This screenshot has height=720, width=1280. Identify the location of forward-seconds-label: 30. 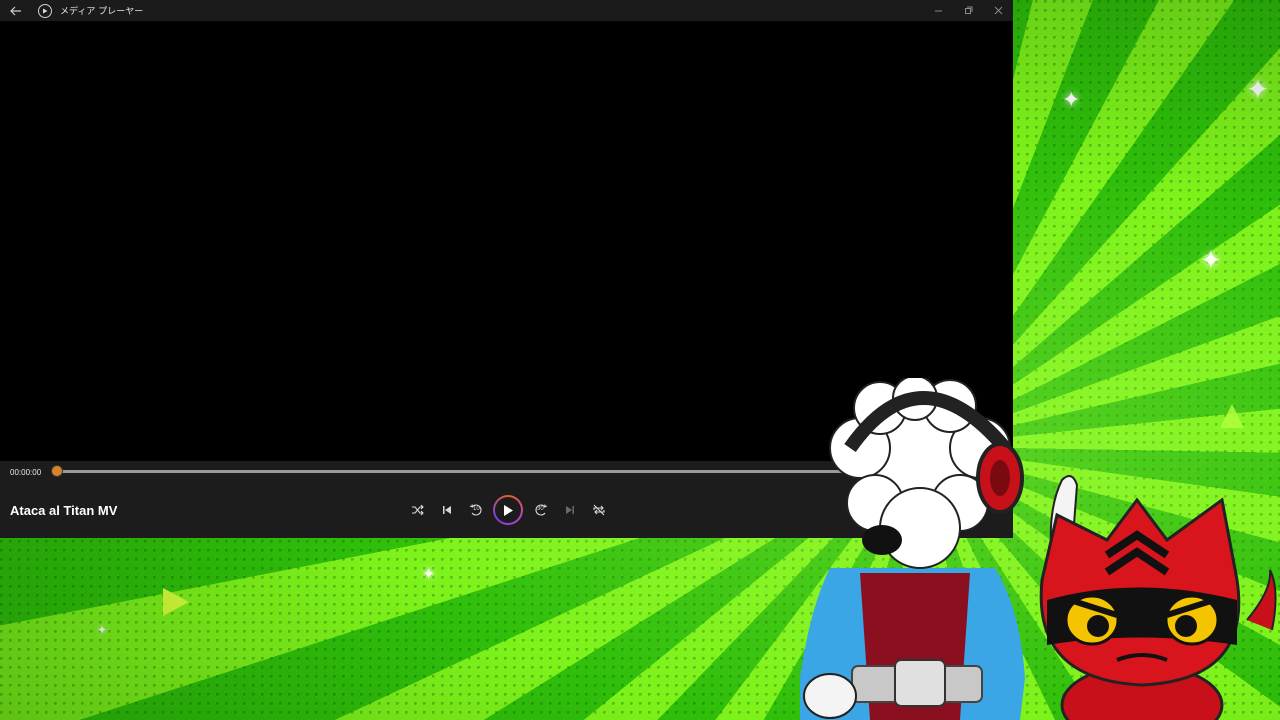
(540, 509).